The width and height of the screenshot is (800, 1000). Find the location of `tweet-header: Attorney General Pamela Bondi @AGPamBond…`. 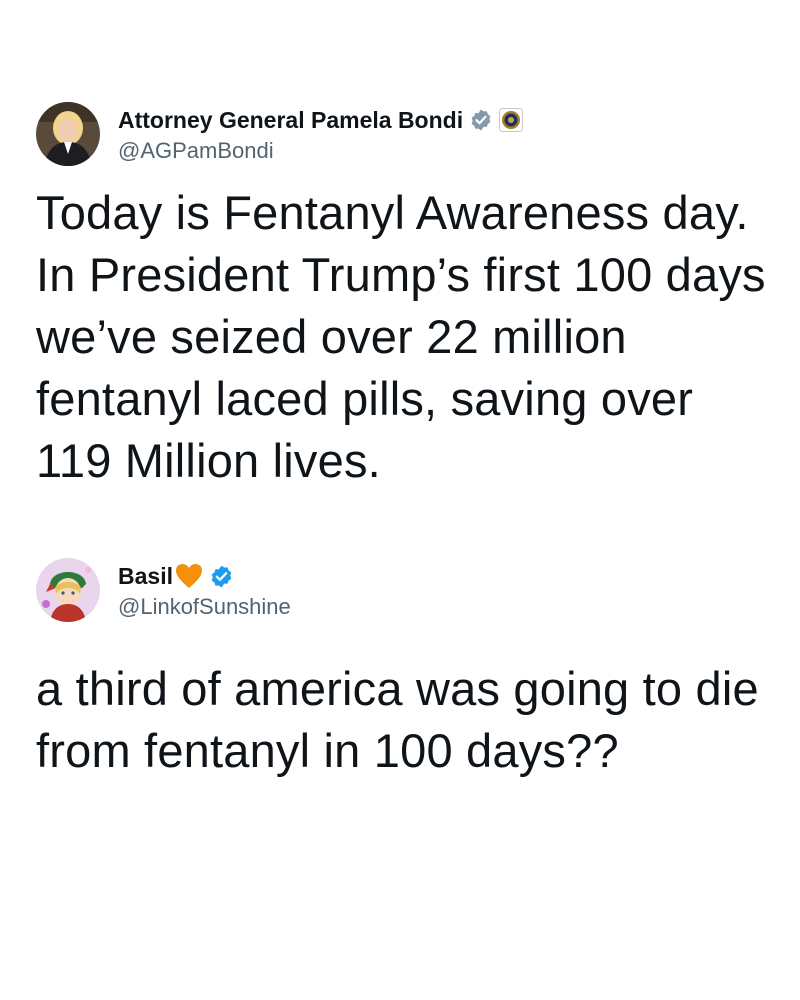

tweet-header: Attorney General Pamela Bondi @AGPamBond… is located at coordinates (406, 134).